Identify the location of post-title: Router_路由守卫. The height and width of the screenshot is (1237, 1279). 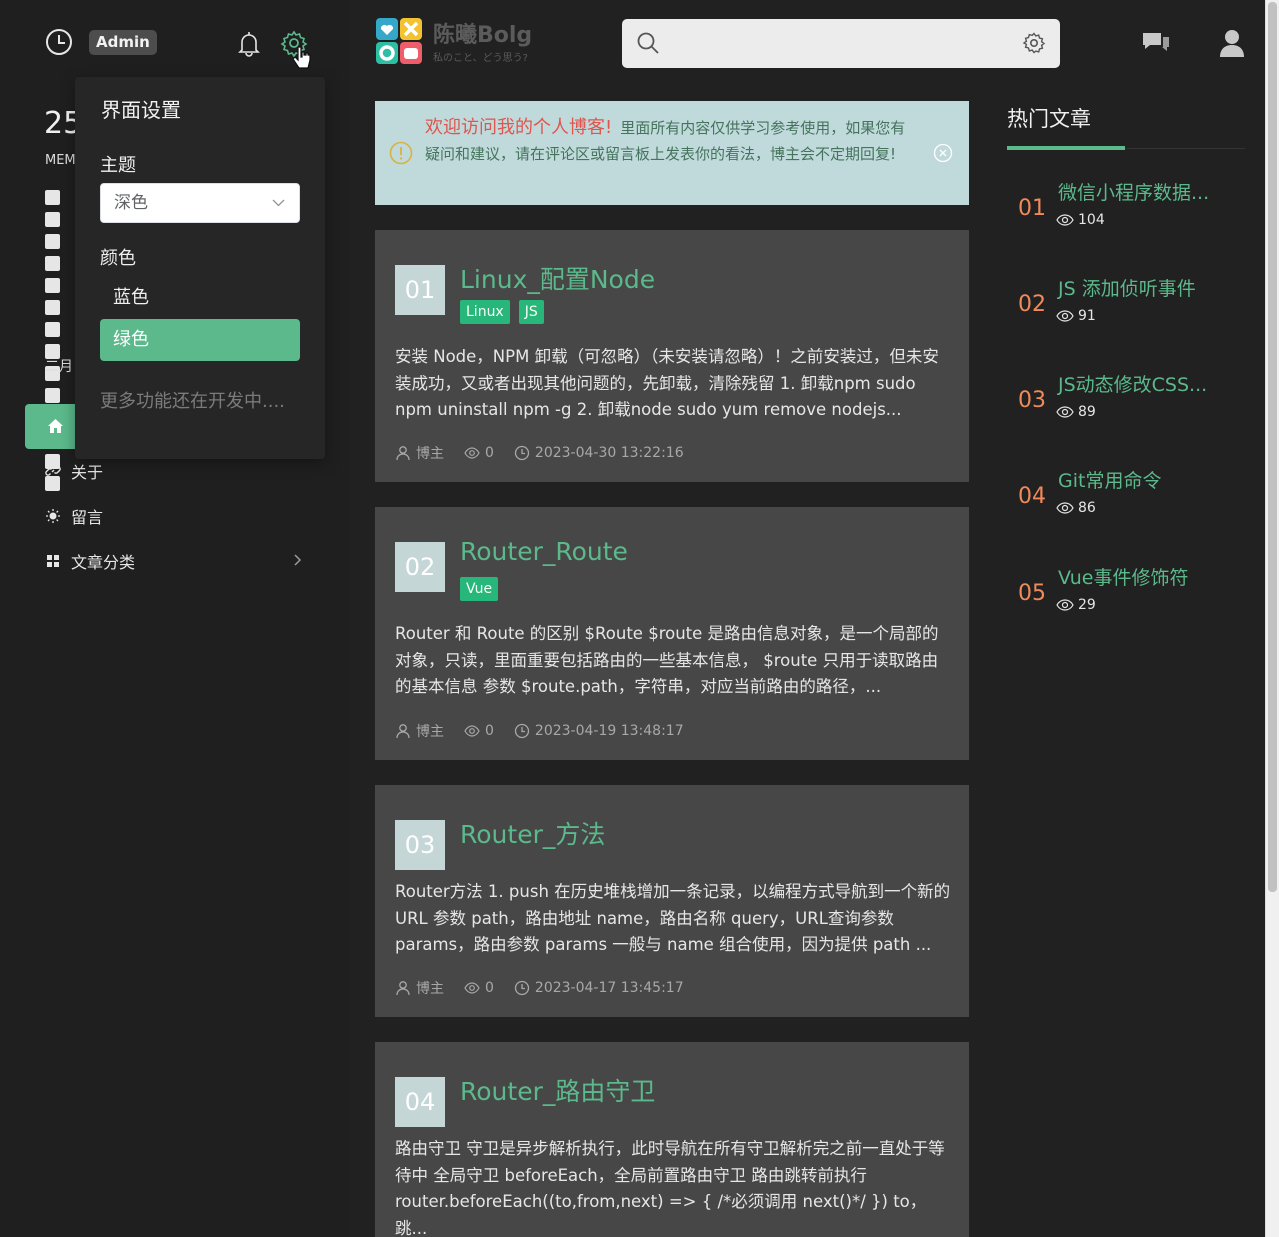
(557, 1090).